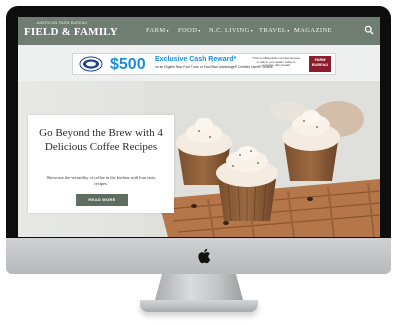  I want to click on nav-item-magazine: MAGAZINE, so click(313, 30).